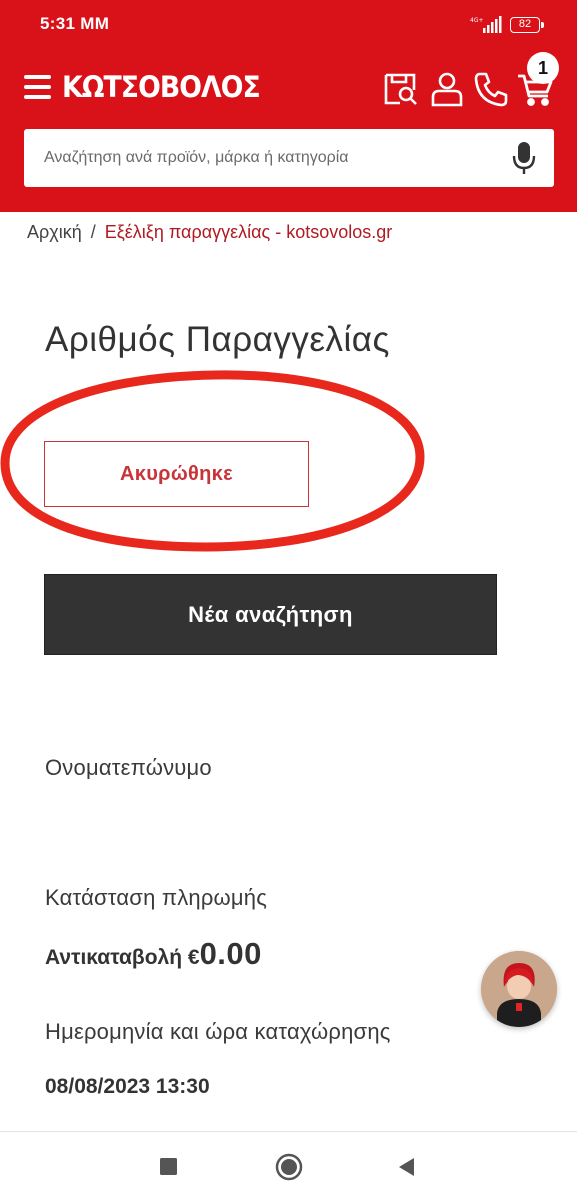  What do you see at coordinates (37, 87) in the screenshot?
I see `menu-icon` at bounding box center [37, 87].